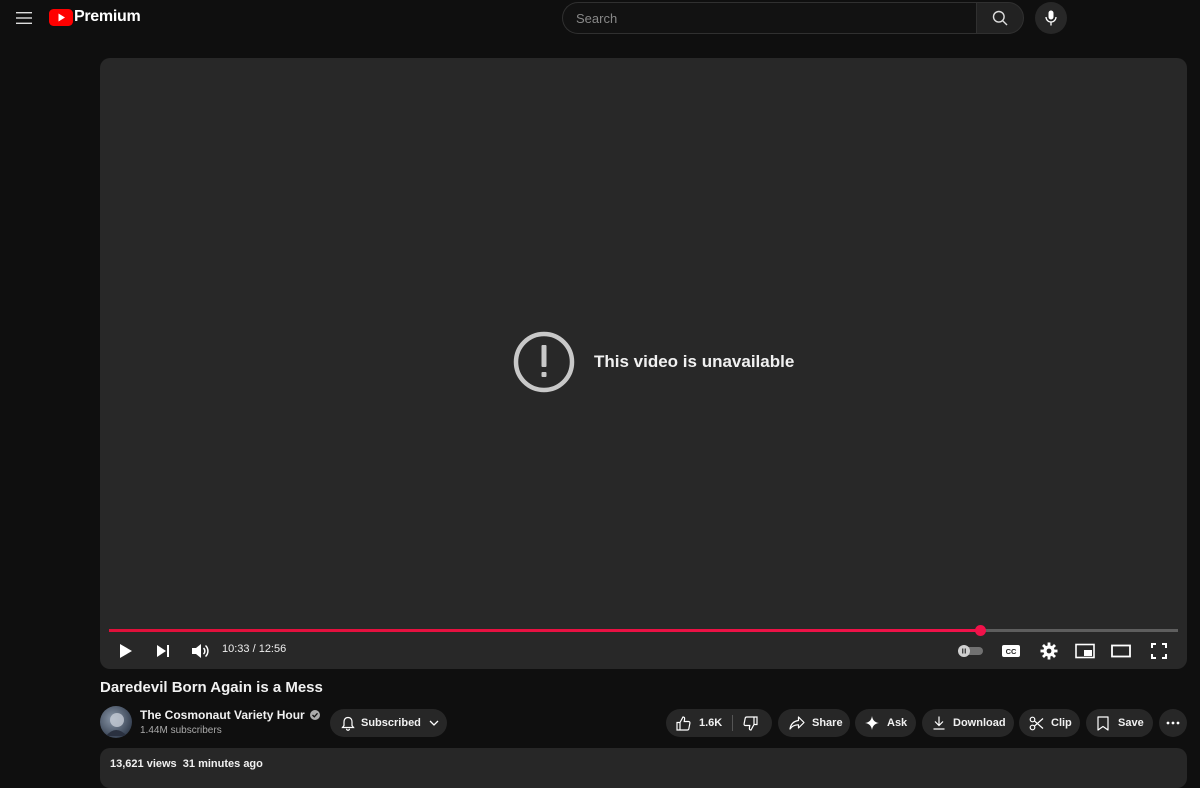  I want to click on play-button, so click(126, 651).